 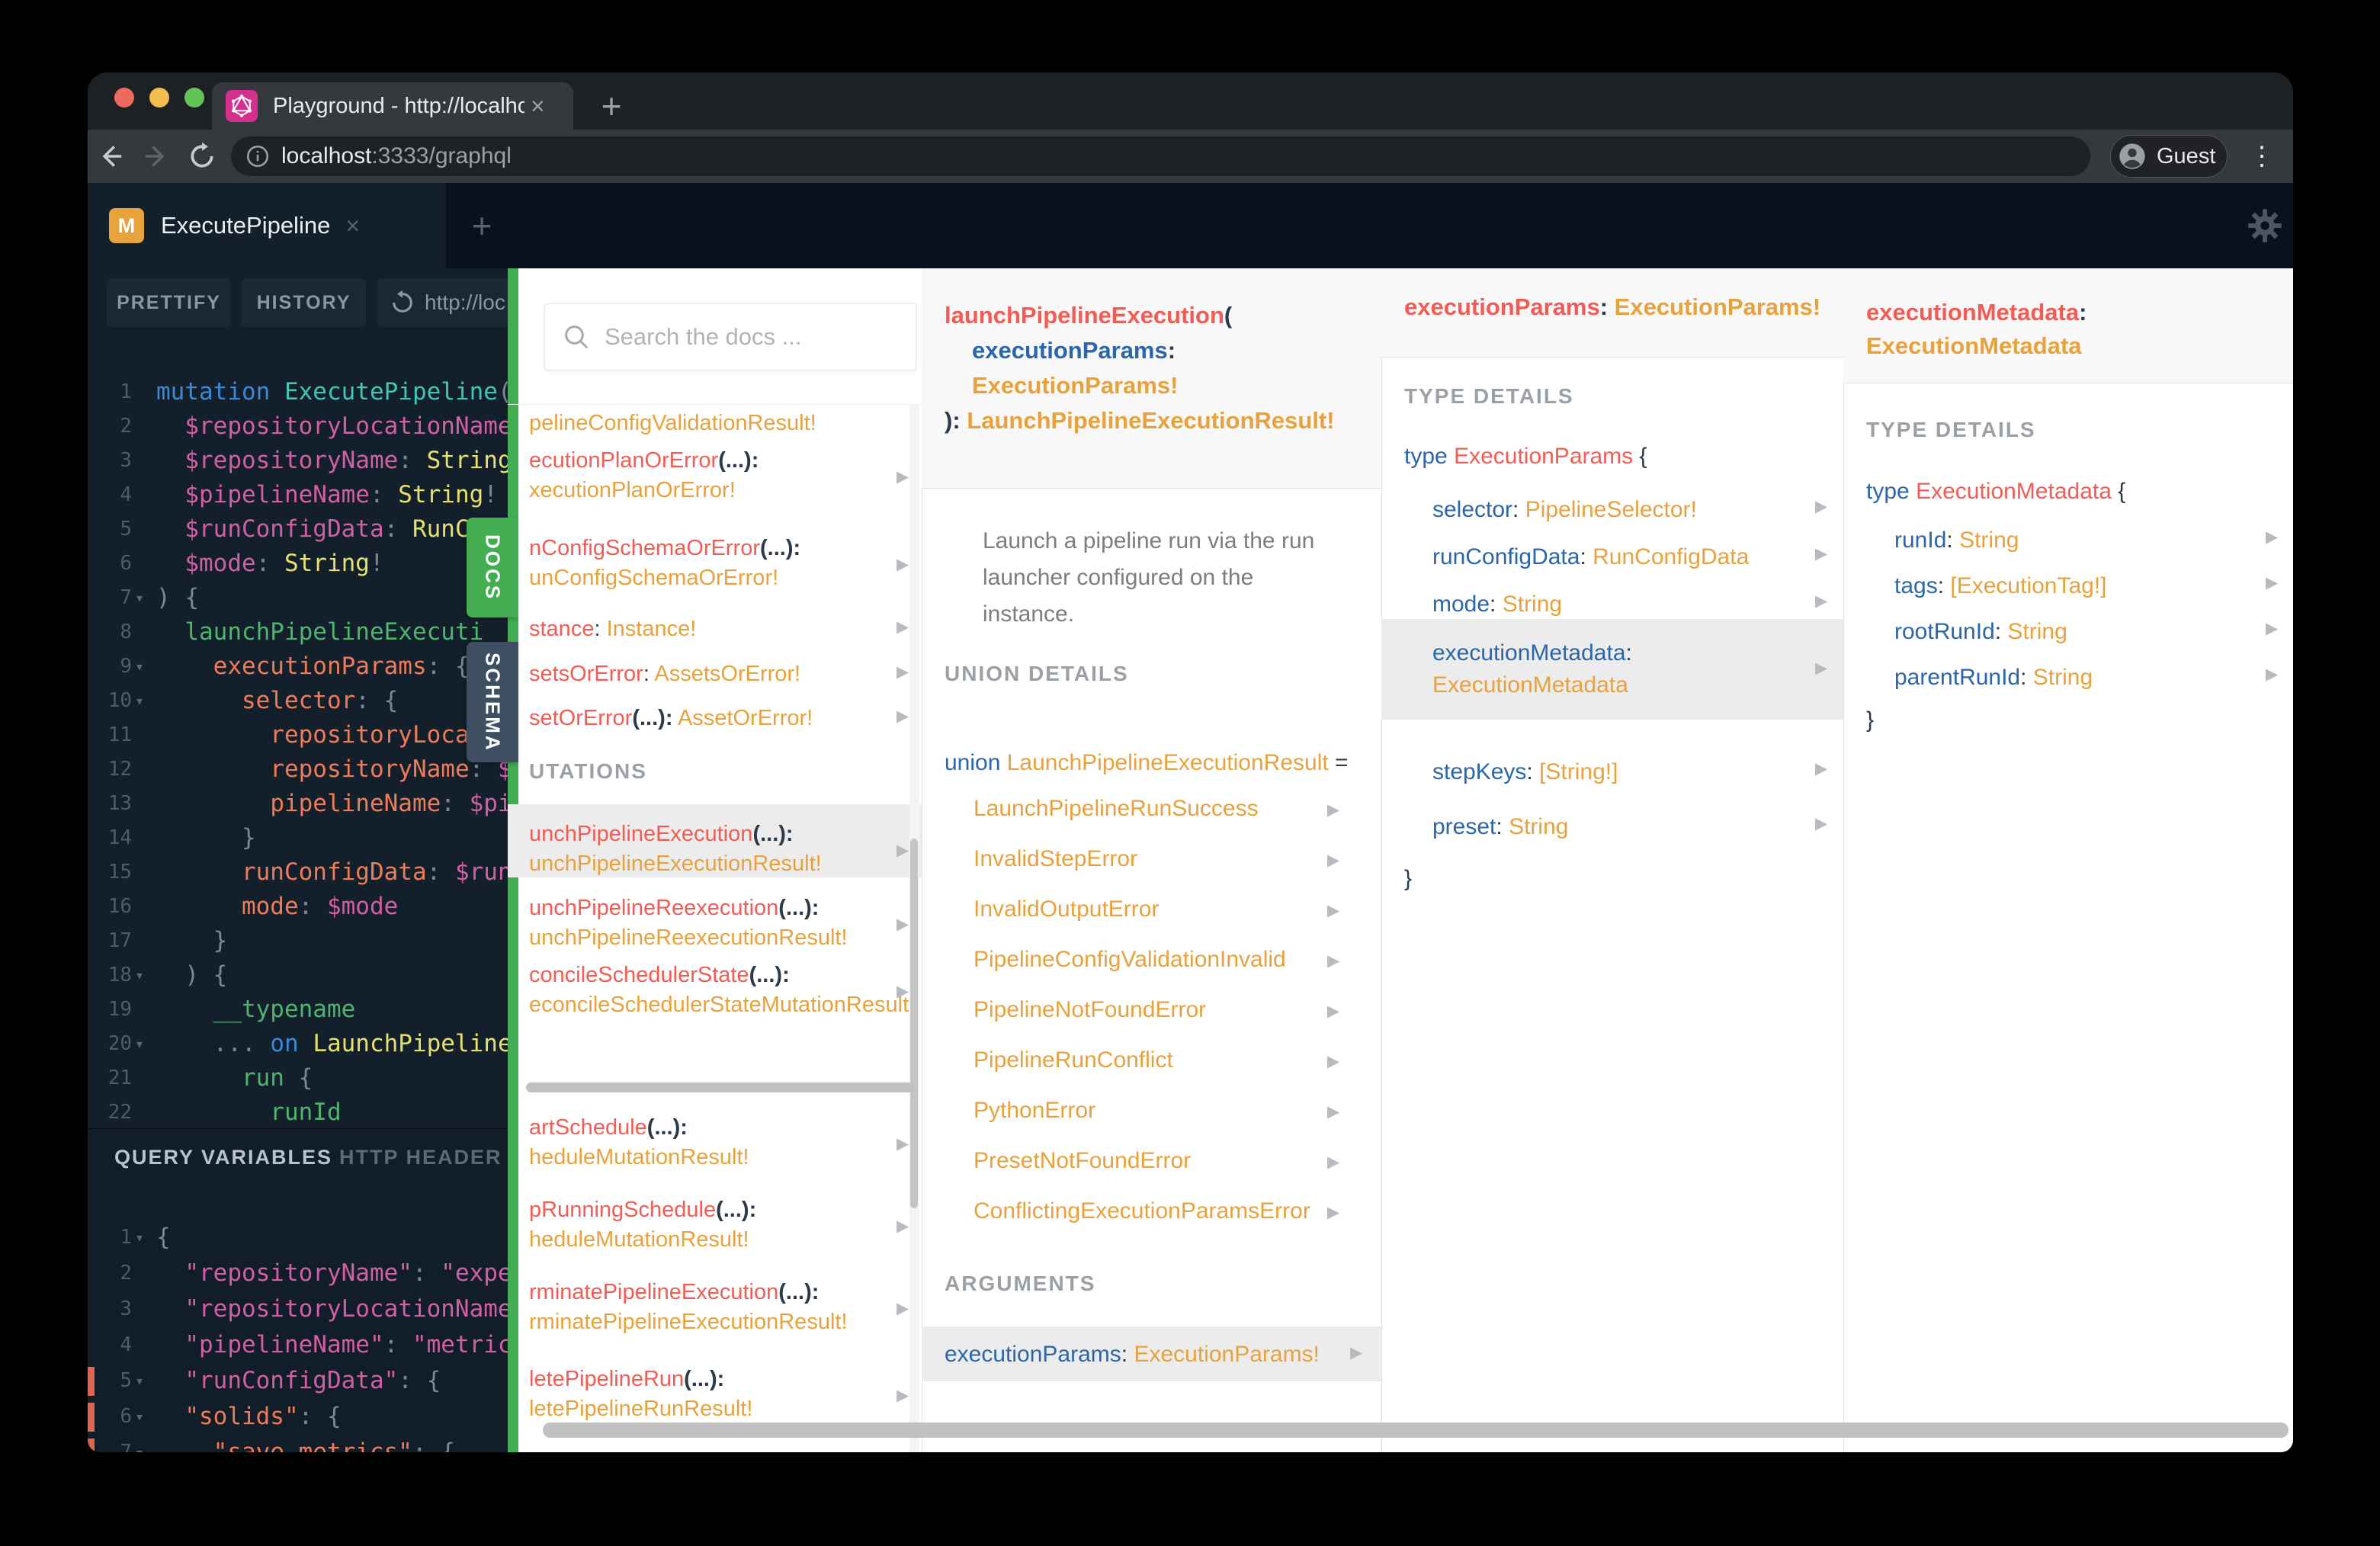 What do you see at coordinates (2169, 156) in the screenshot?
I see `profile-button: Guest` at bounding box center [2169, 156].